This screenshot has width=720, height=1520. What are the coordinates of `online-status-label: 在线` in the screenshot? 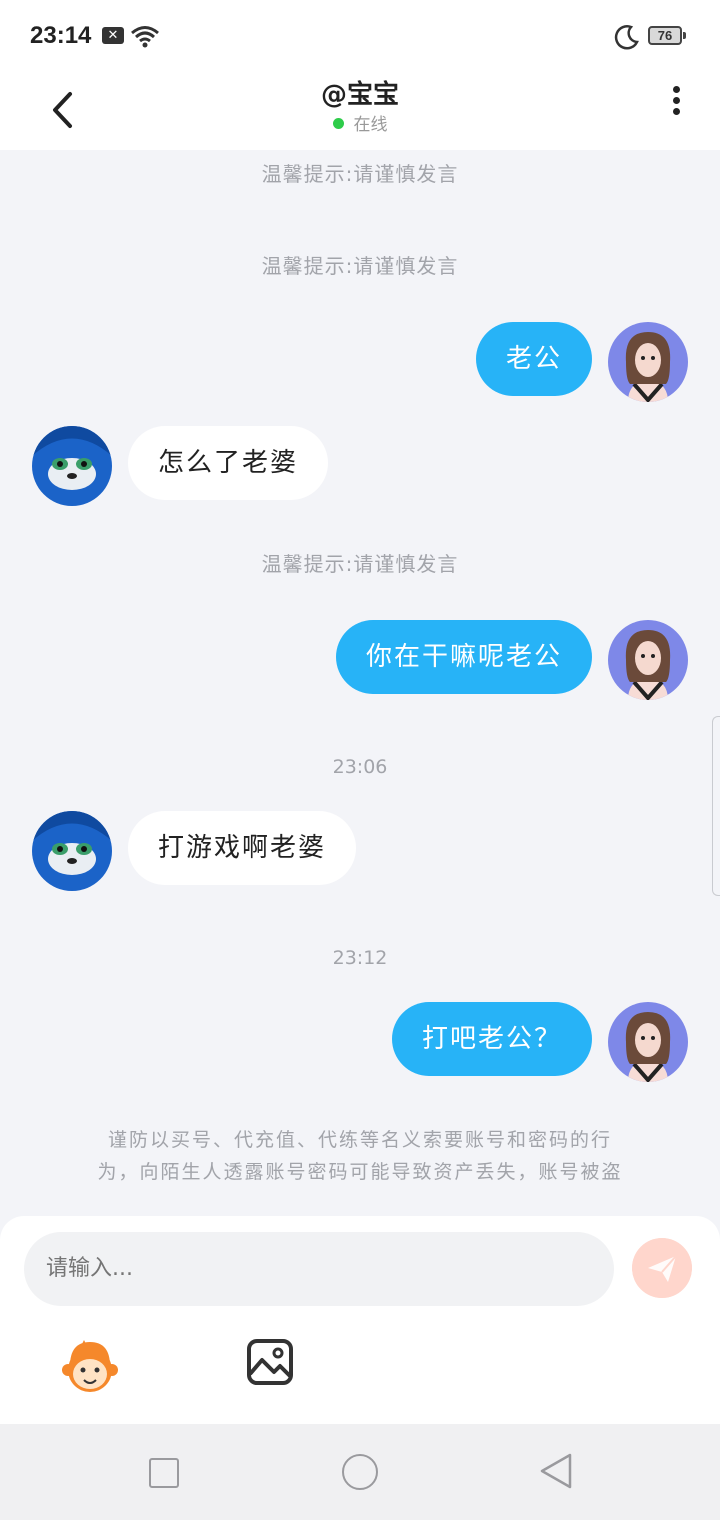 It's located at (370, 125).